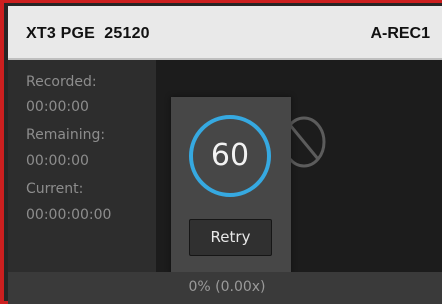 The height and width of the screenshot is (304, 442). Describe the element at coordinates (57, 107) in the screenshot. I see `recorded-value: 00:00:00` at that location.